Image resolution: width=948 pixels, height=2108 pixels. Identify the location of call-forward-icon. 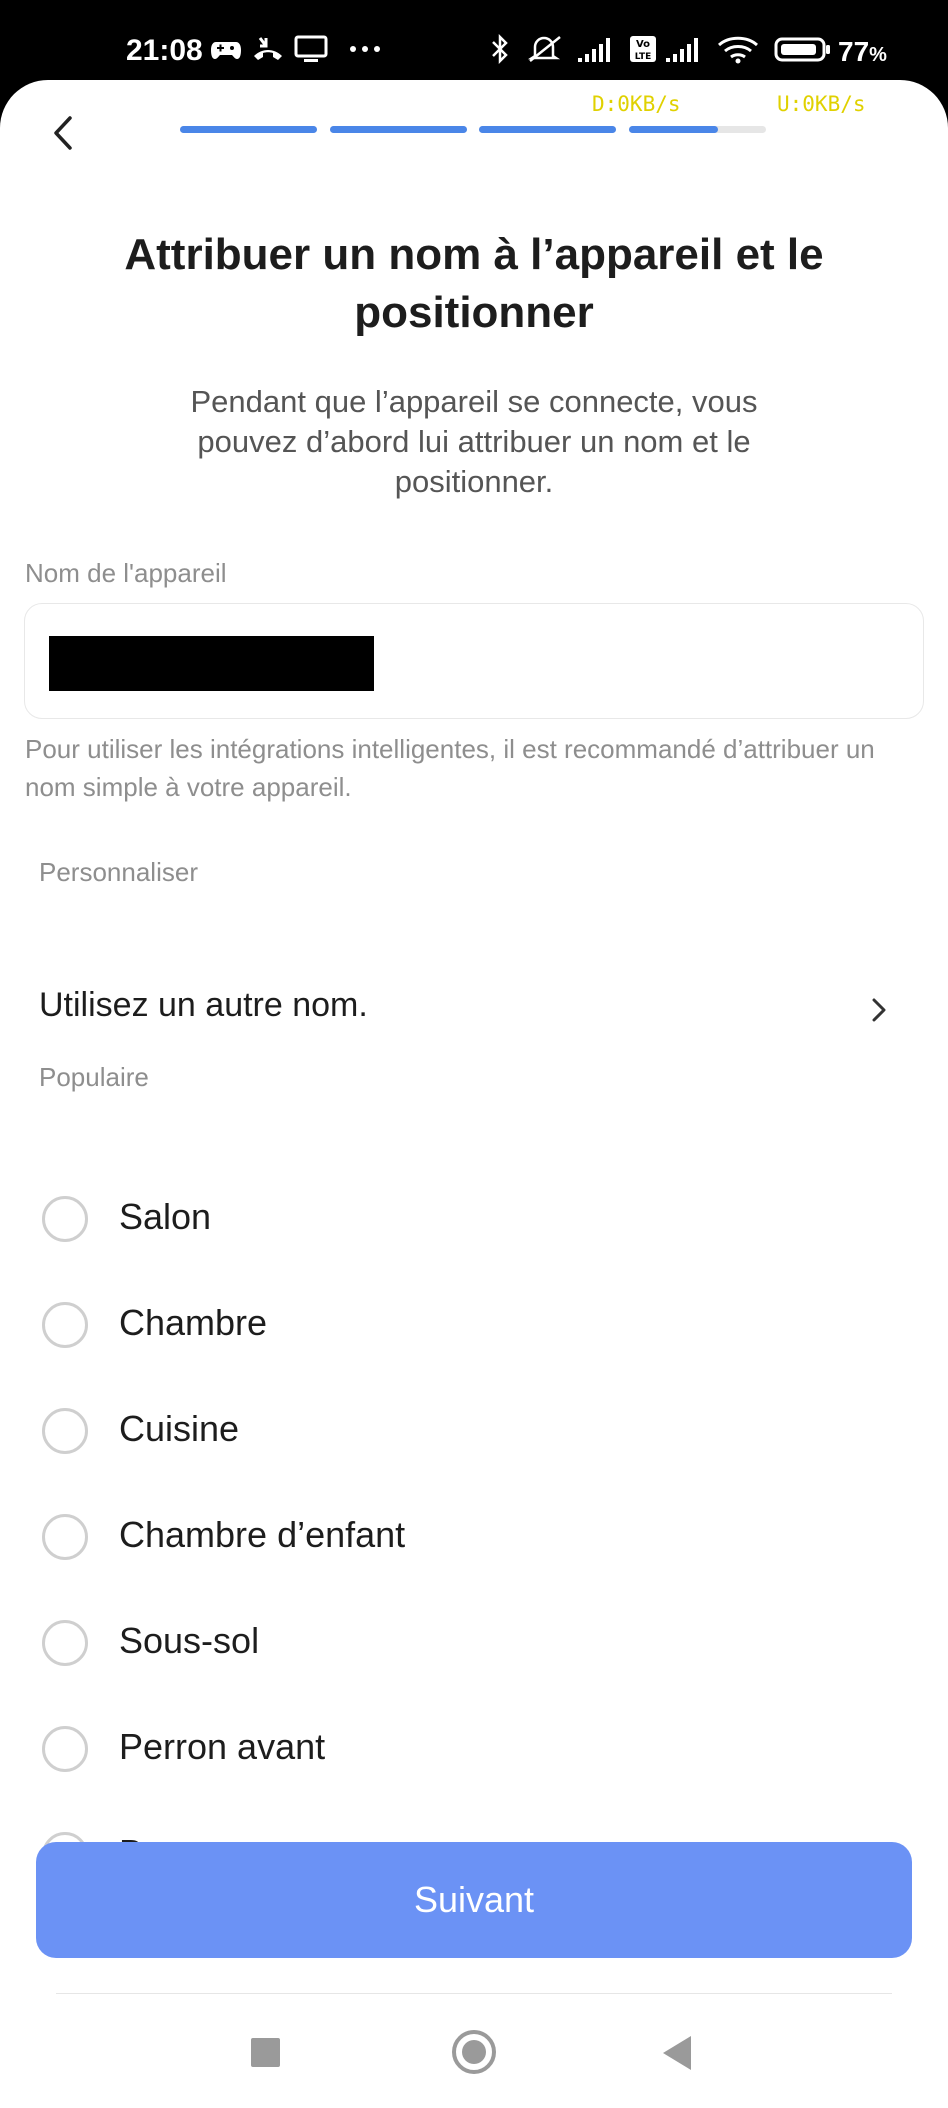
(268, 48).